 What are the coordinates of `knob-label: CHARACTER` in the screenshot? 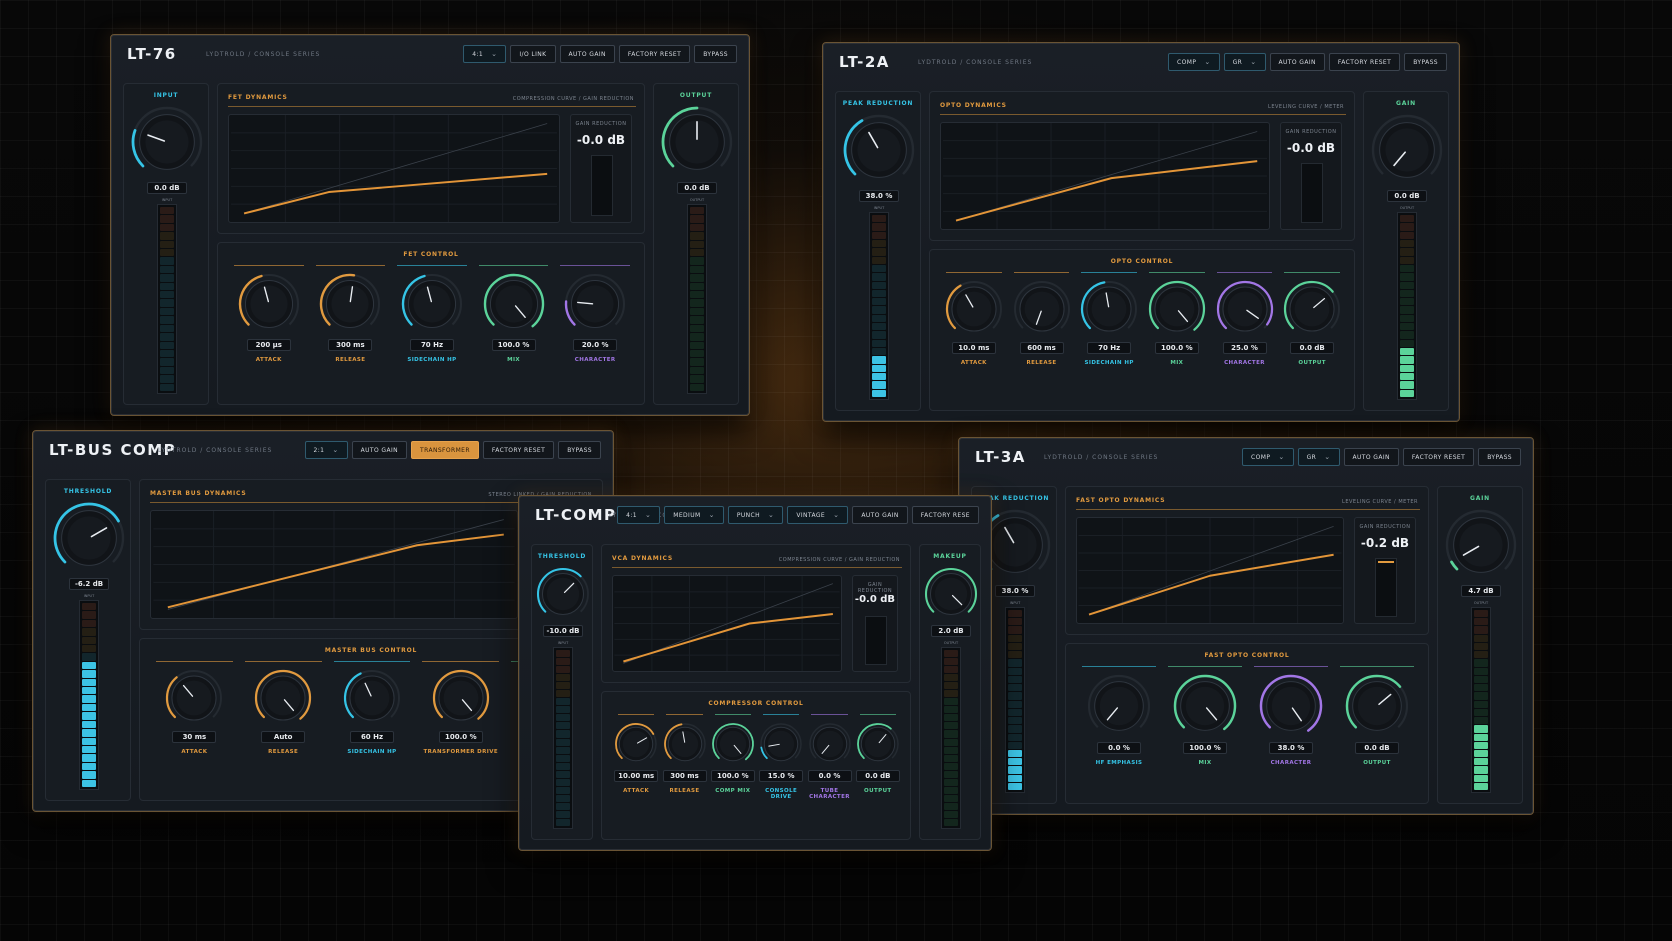 It's located at (1244, 363).